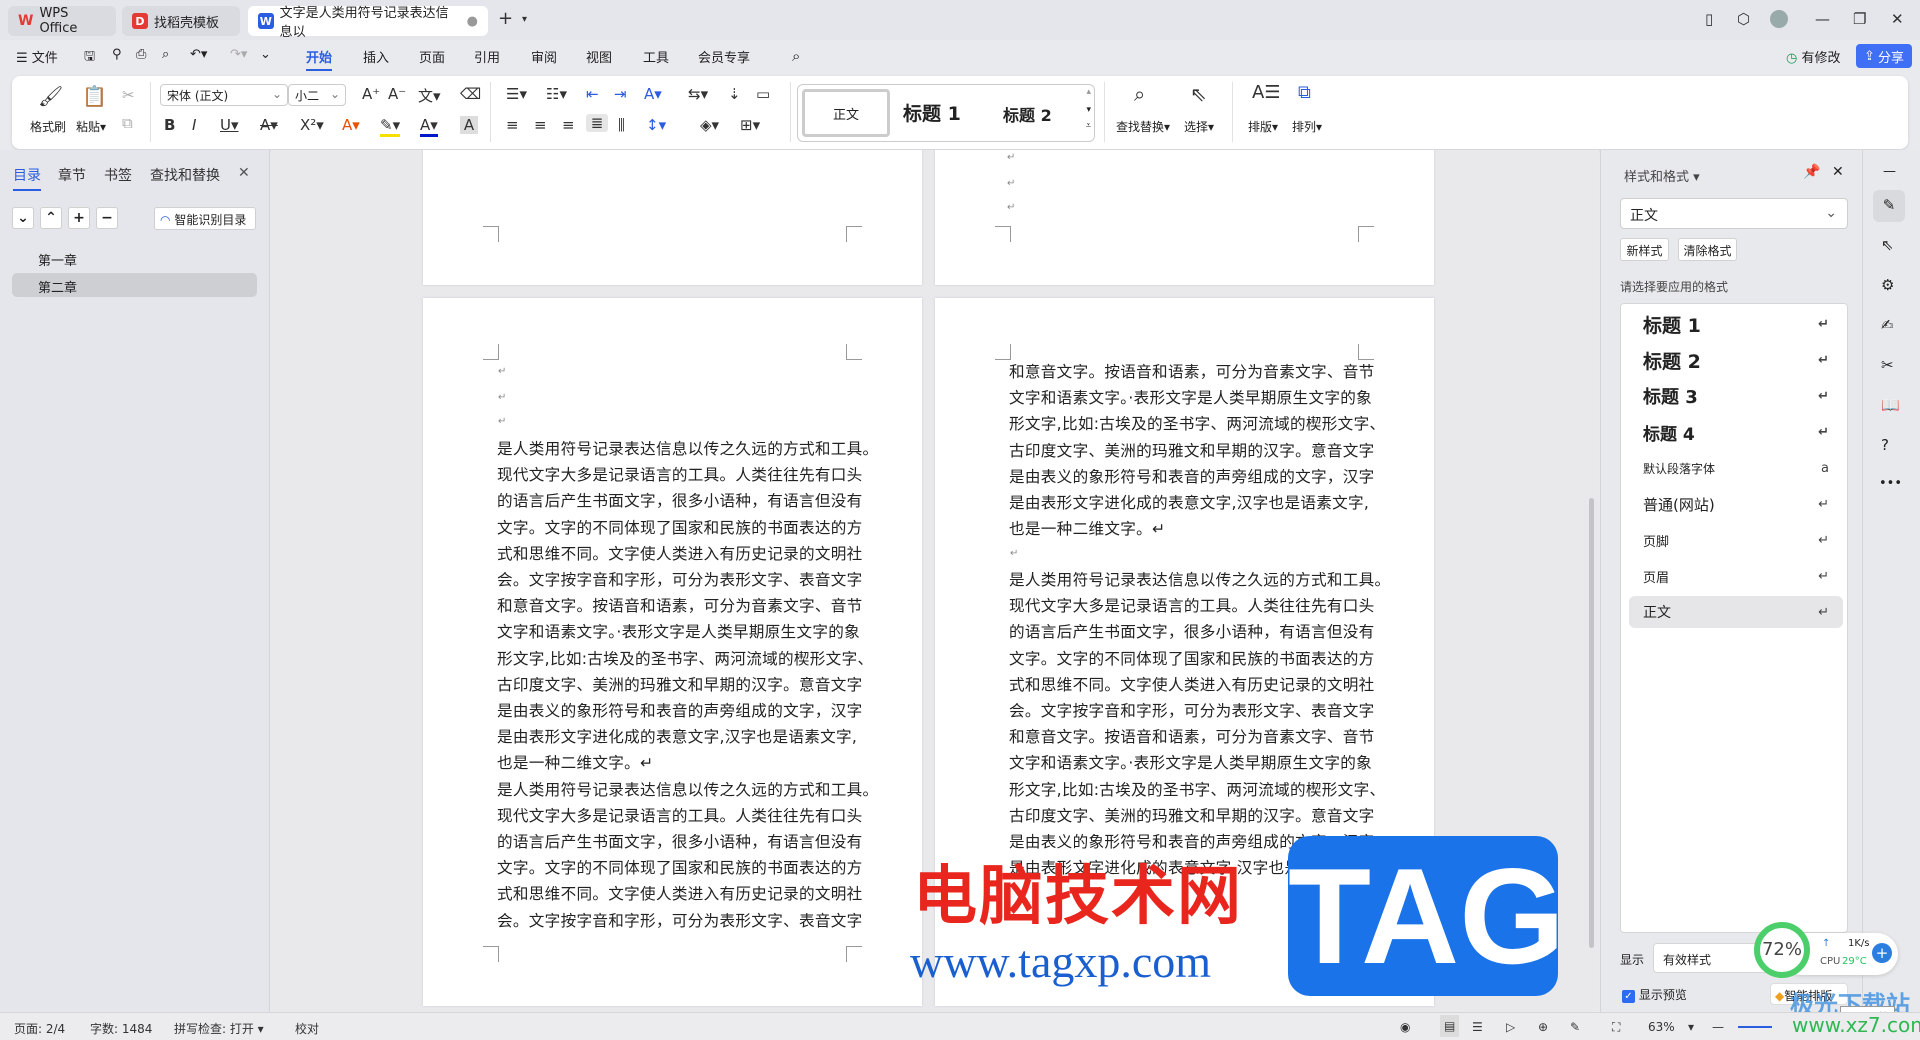  Describe the element at coordinates (1644, 249) in the screenshot. I see `new-style-button: 新样式` at that location.